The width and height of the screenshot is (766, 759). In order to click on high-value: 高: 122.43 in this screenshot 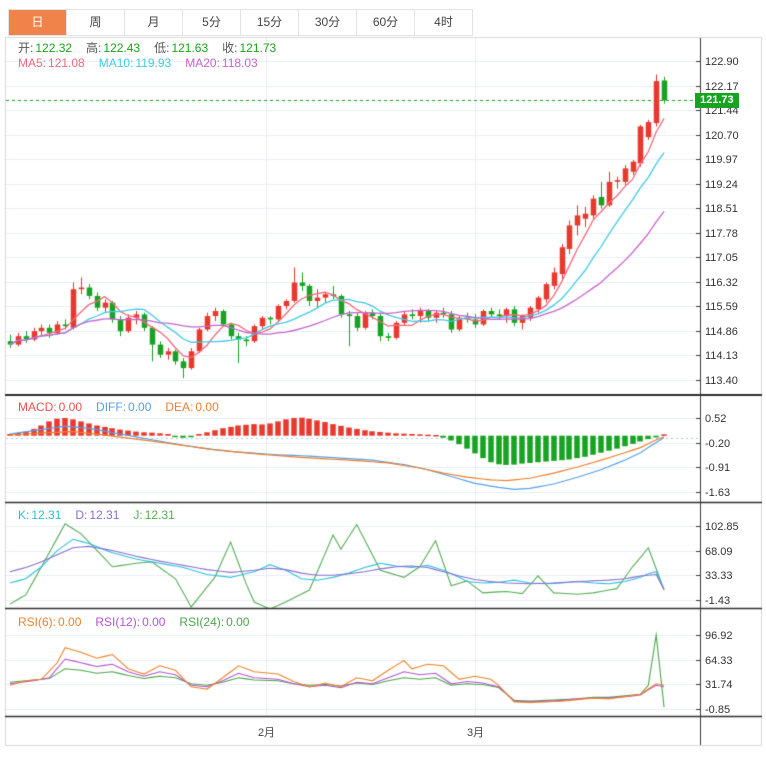, I will do `click(113, 48)`.